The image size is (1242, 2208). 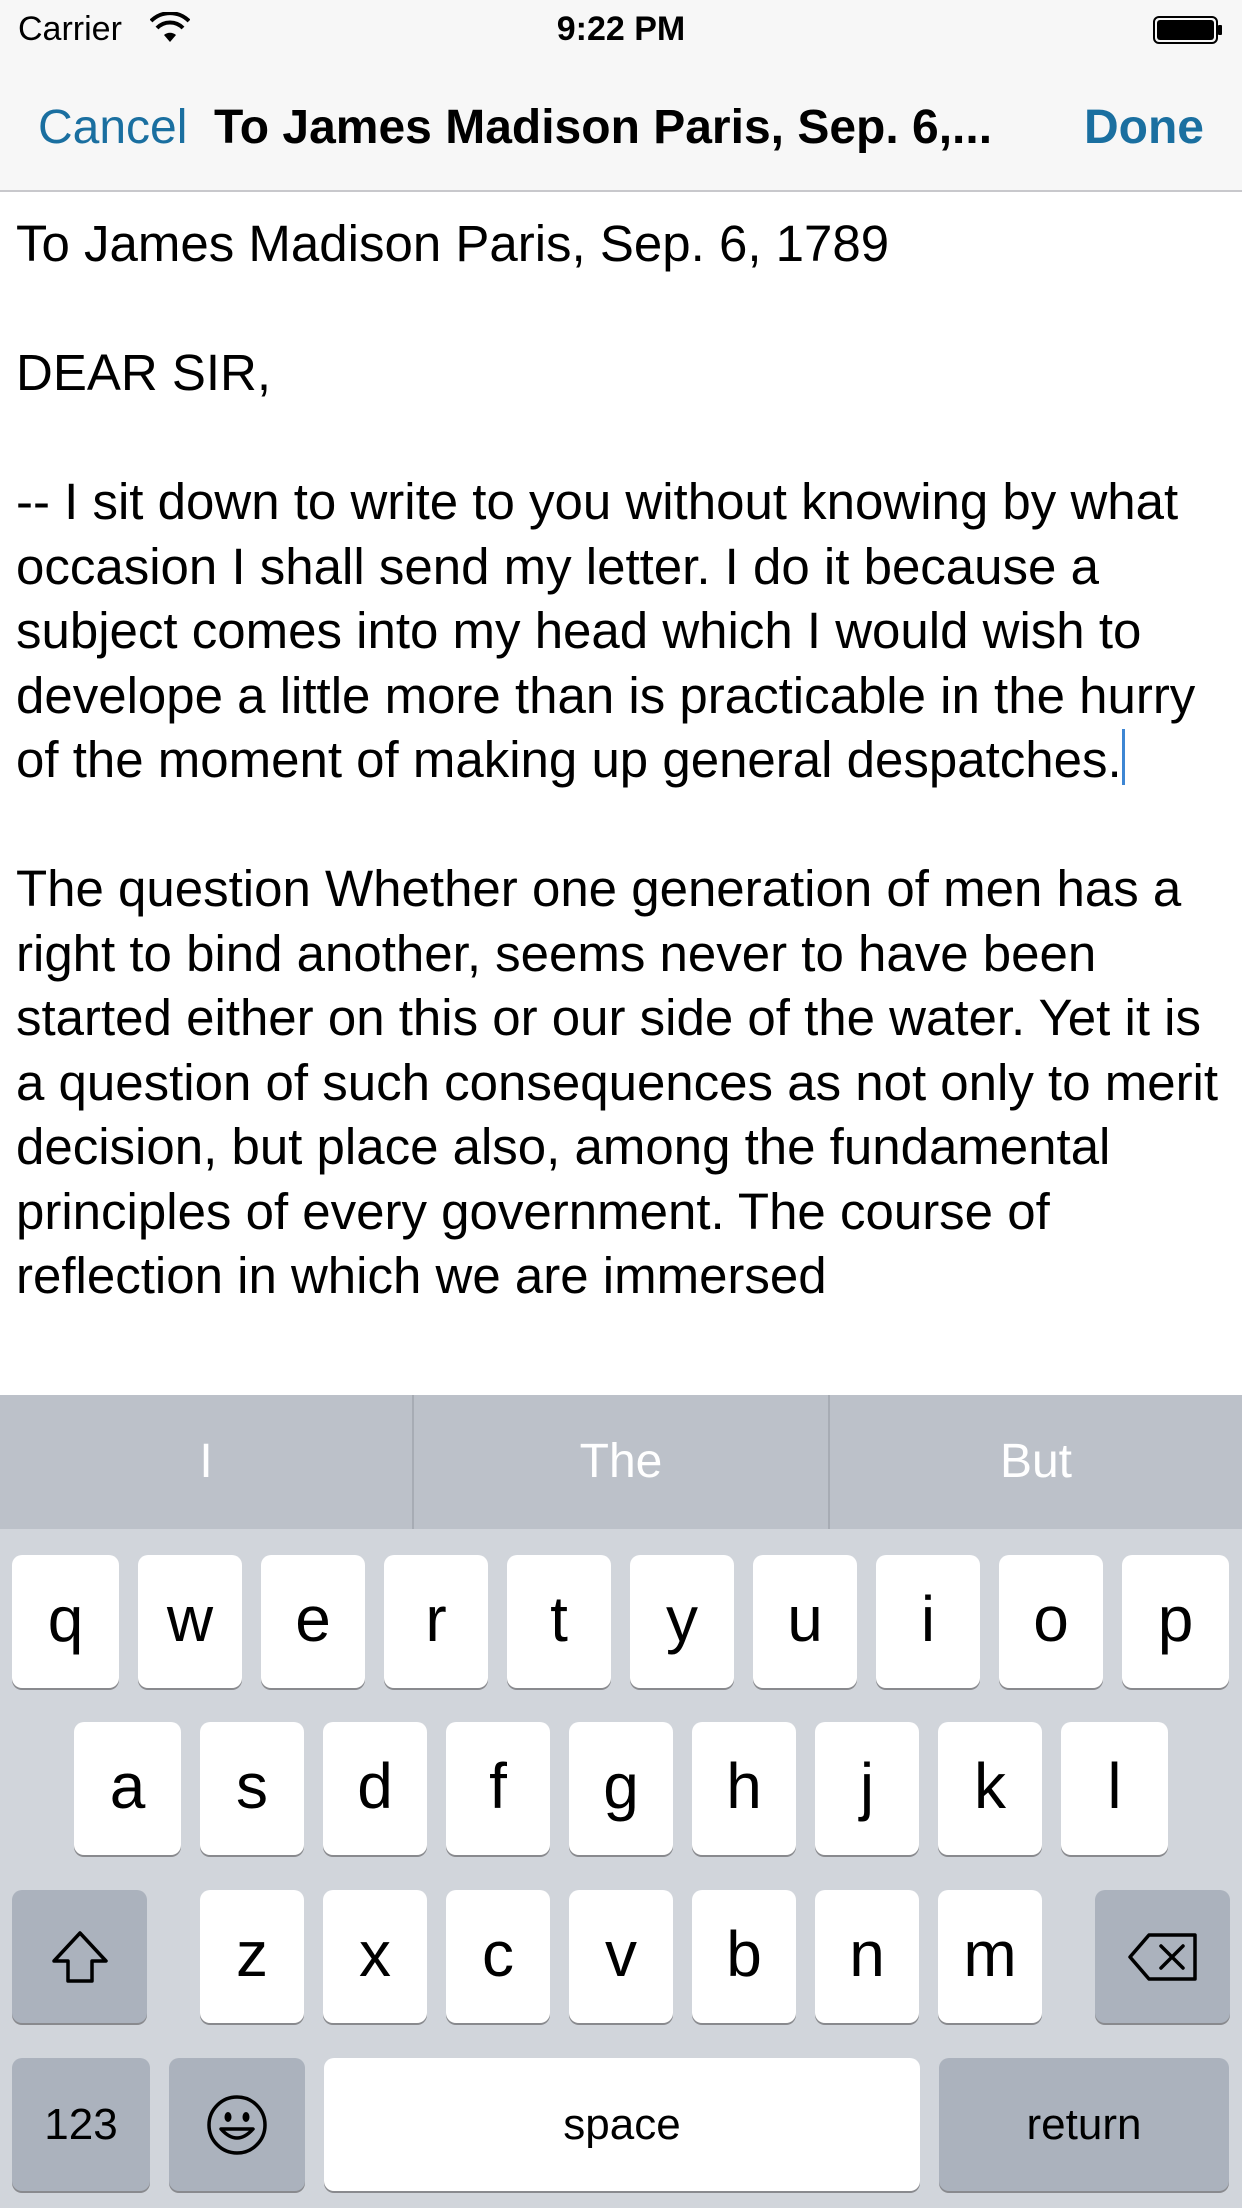 I want to click on done-button: Done, so click(x=1144, y=127).